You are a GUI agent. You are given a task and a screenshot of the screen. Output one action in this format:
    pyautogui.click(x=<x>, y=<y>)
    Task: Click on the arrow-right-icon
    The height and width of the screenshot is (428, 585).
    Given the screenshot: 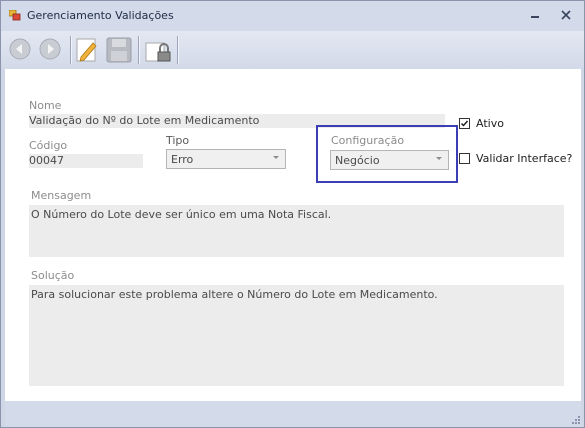 What is the action you would take?
    pyautogui.click(x=50, y=49)
    